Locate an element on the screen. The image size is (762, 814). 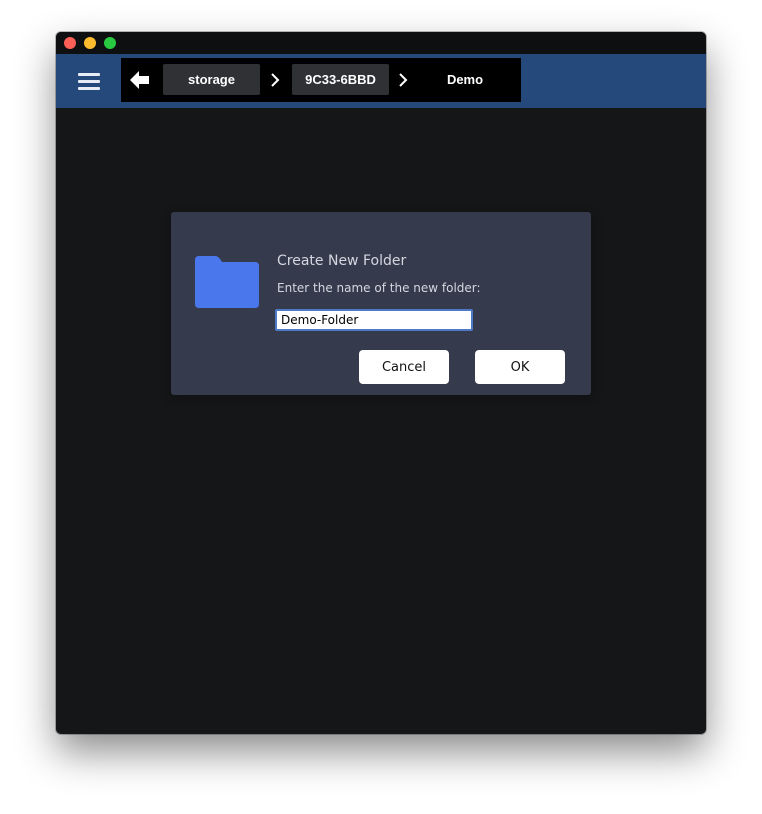
folder-icon is located at coordinates (227, 282).